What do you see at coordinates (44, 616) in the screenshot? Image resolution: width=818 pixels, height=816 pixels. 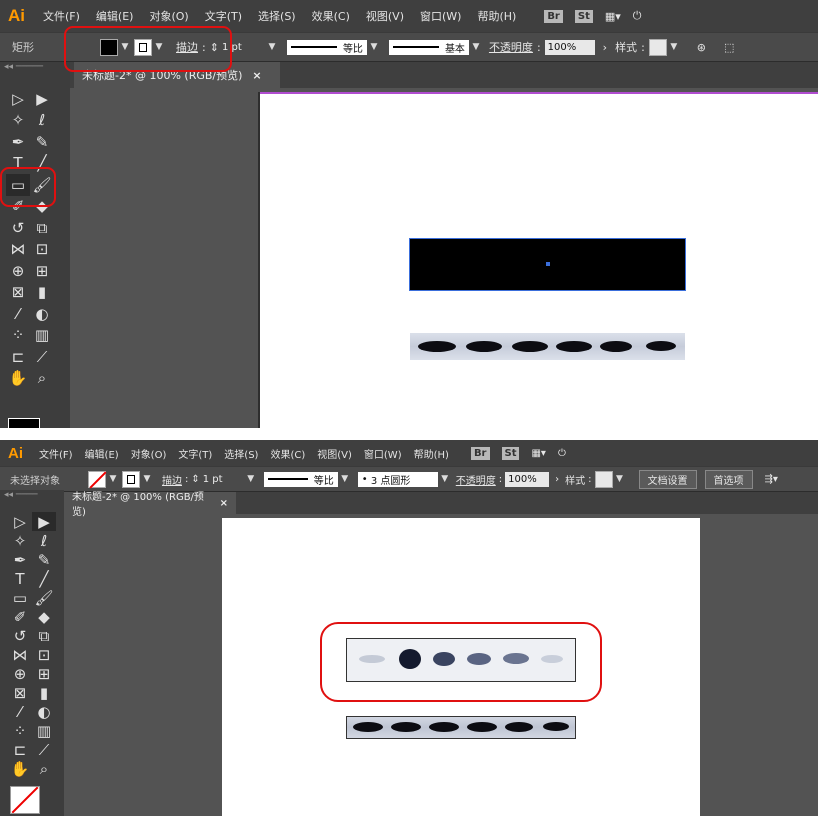 I see `eraser-icon: ◆` at bounding box center [44, 616].